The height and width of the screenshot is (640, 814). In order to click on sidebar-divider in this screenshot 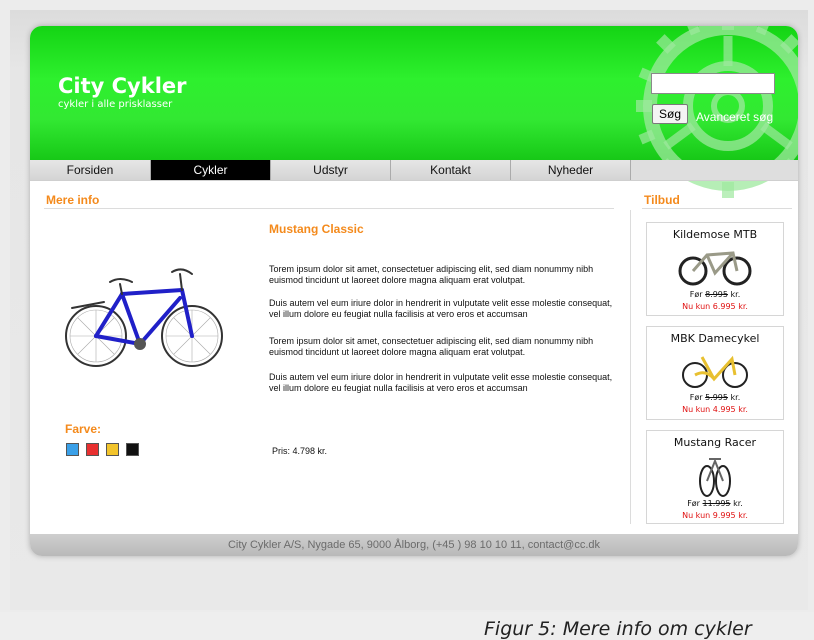, I will do `click(630, 367)`.